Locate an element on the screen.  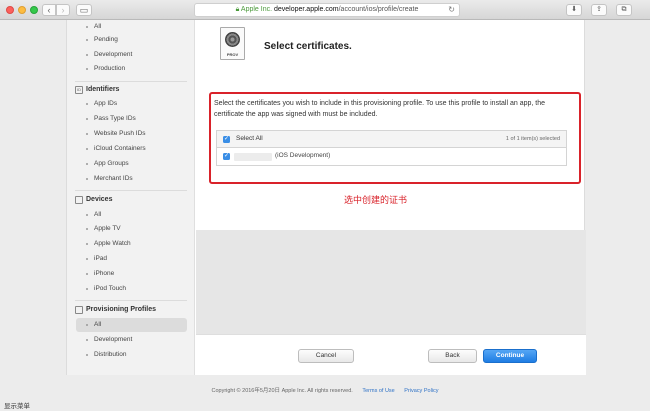
certificate-checkbox: ✓ is located at coordinates (226, 156).